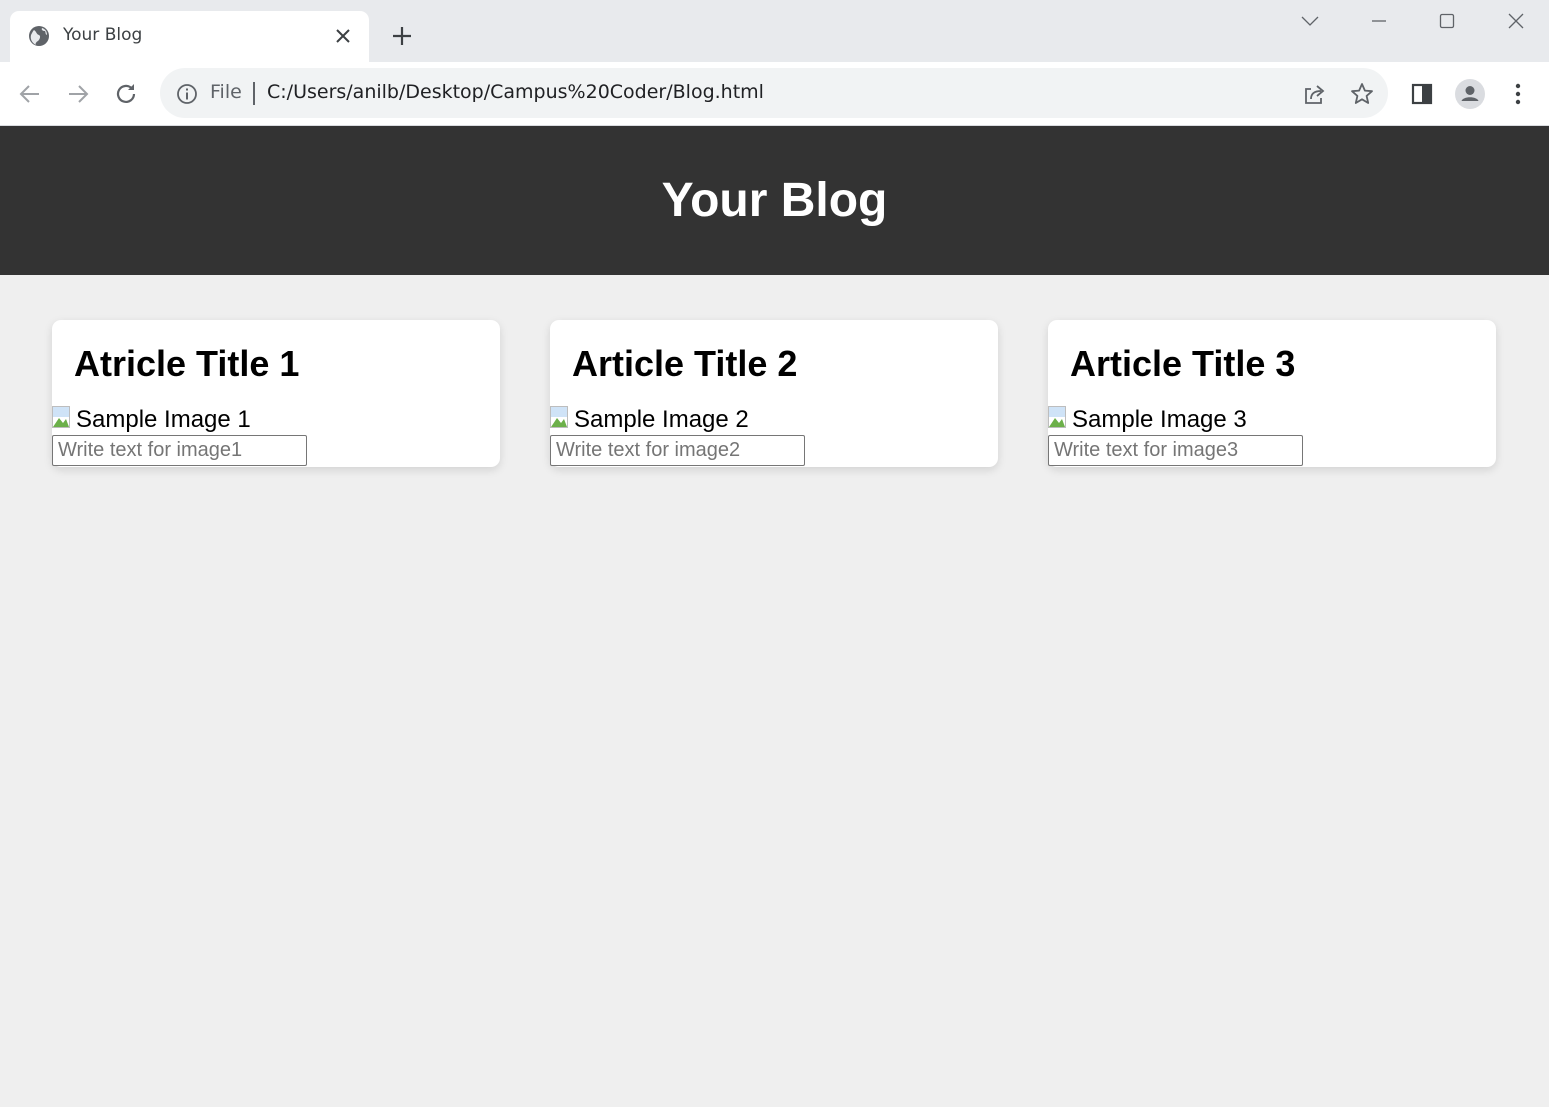  What do you see at coordinates (226, 92) in the screenshot?
I see `url-scheme-label: File` at bounding box center [226, 92].